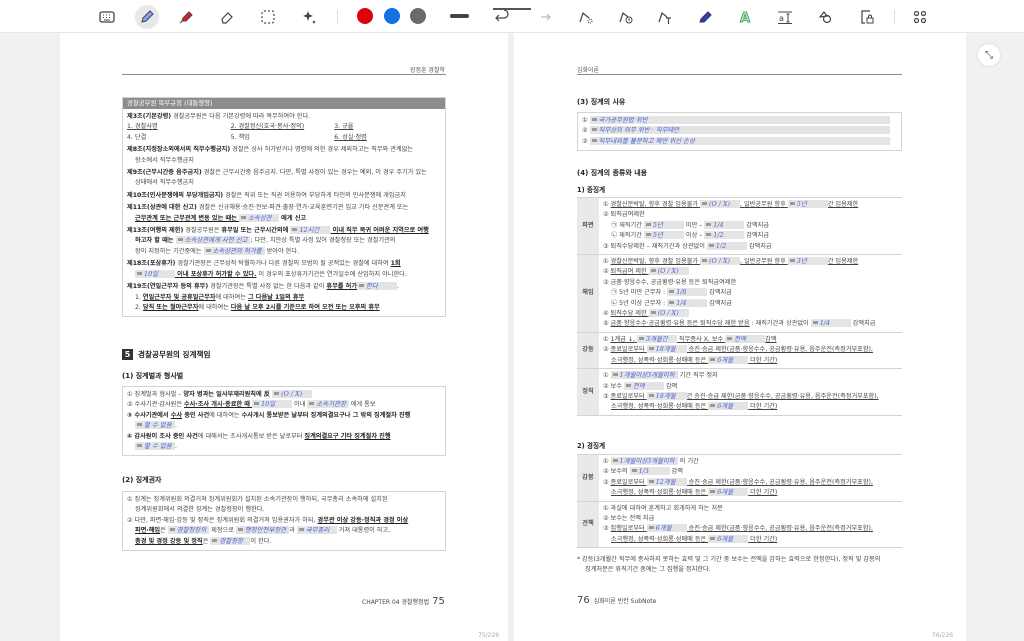 This screenshot has width=1024, height=641. I want to click on text-span: 4. 단결, so click(137, 137).